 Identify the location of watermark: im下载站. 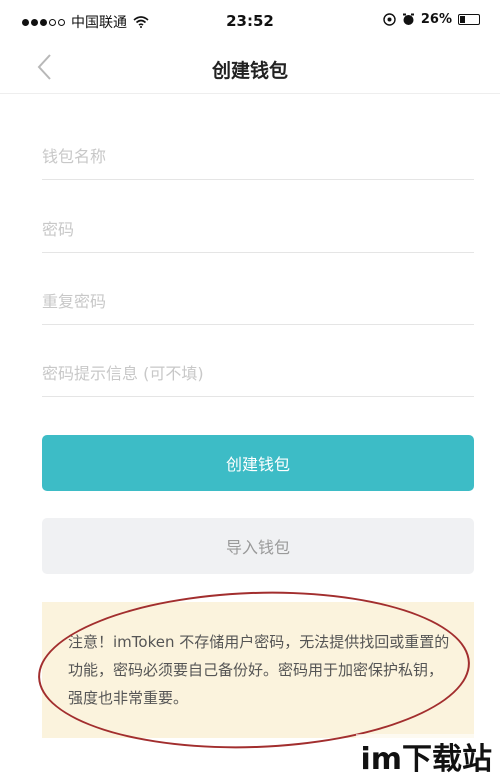
(426, 756).